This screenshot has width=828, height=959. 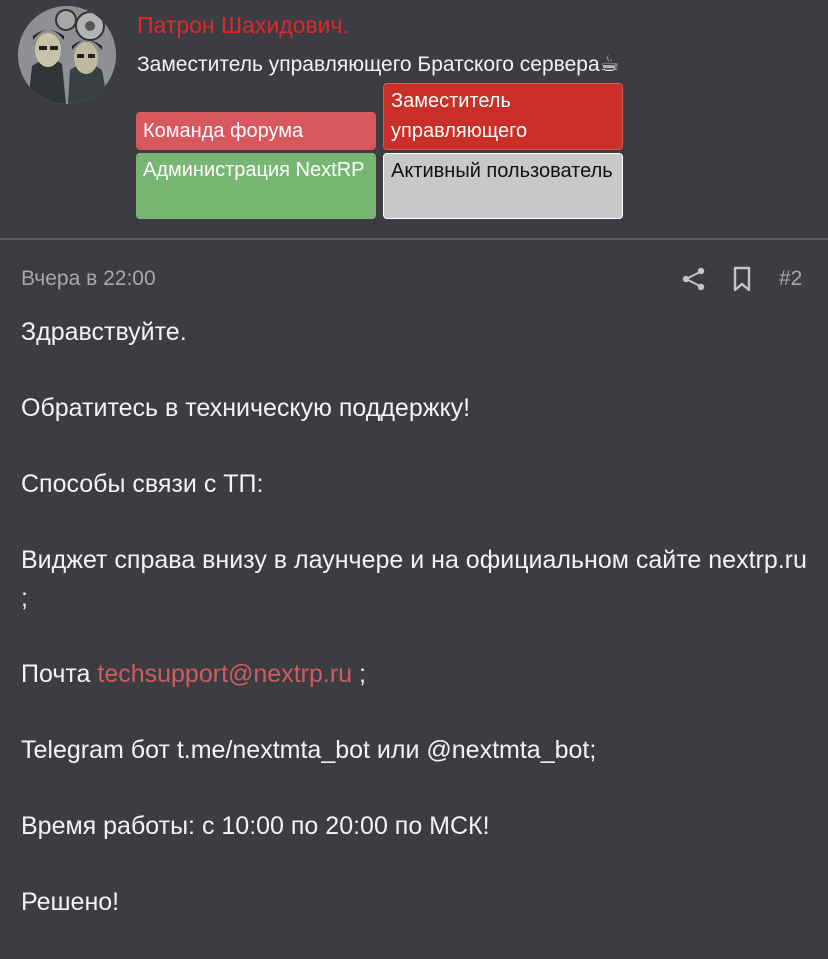 What do you see at coordinates (56, 674) in the screenshot?
I see `mail-label: Почта` at bounding box center [56, 674].